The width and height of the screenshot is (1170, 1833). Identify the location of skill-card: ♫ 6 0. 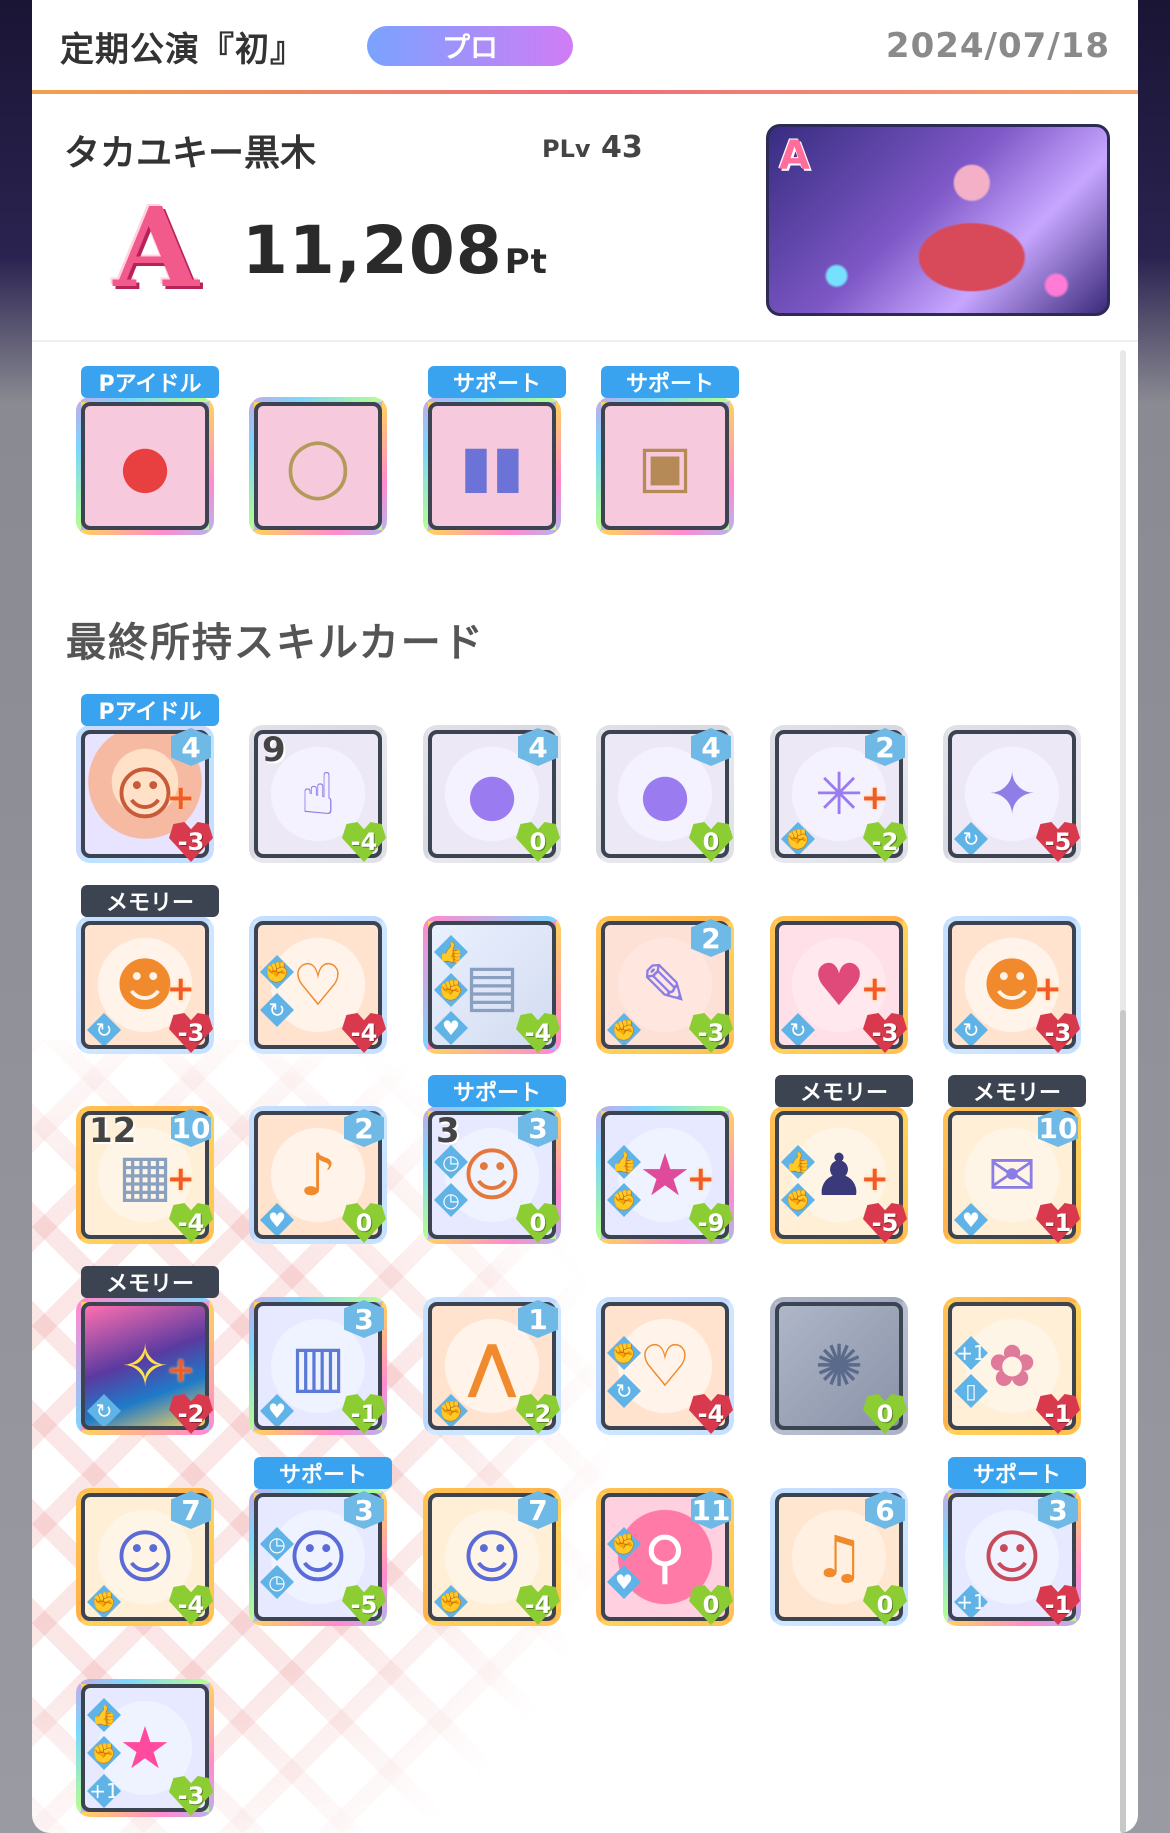
(839, 1557).